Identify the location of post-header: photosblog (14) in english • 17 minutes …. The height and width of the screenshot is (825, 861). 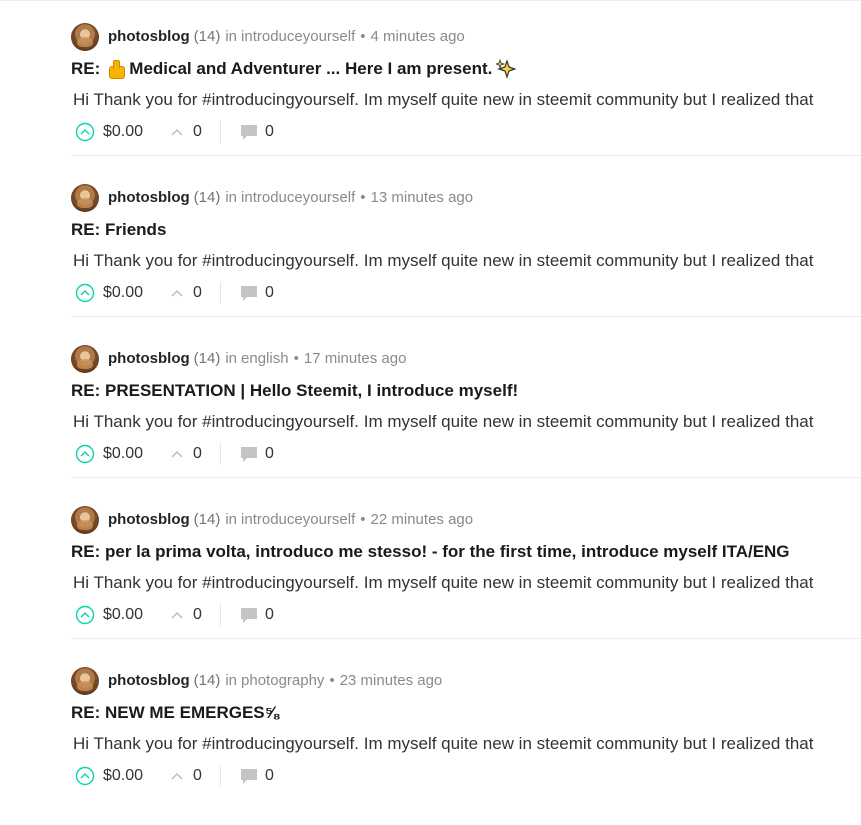
(466, 358).